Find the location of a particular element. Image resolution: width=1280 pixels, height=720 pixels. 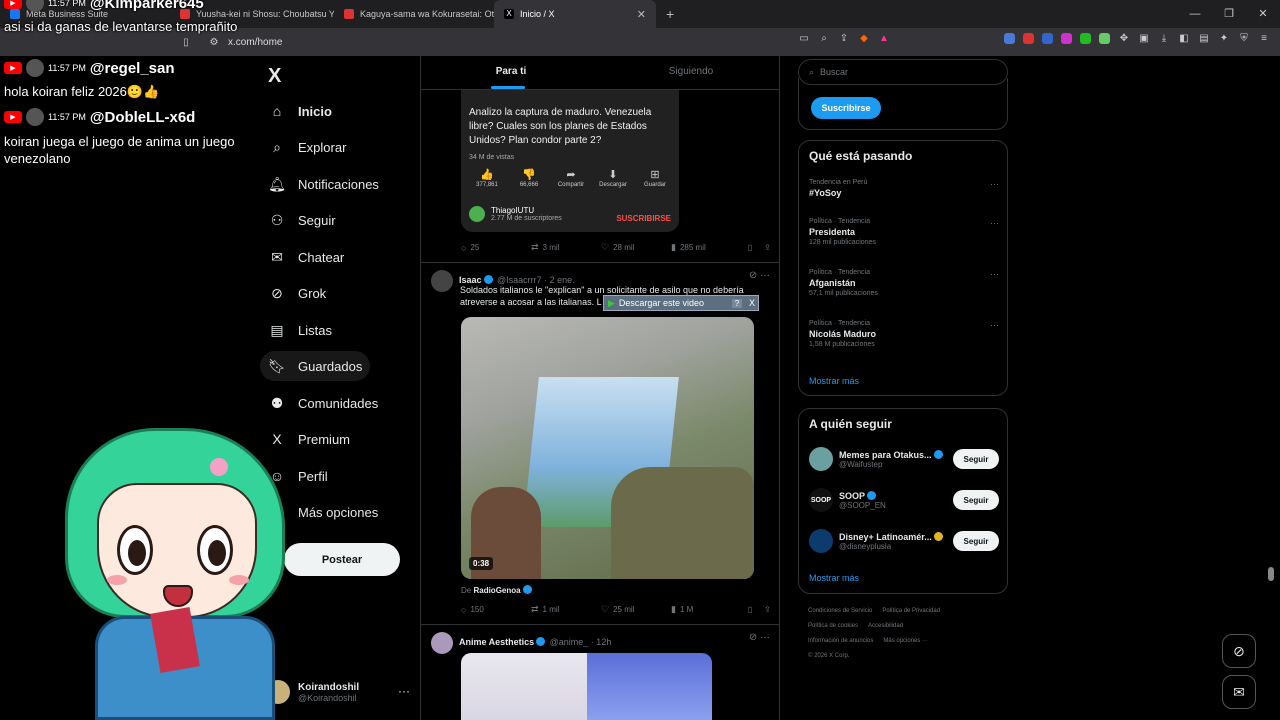

views-button: ▮ 285 mil is located at coordinates (706, 247).